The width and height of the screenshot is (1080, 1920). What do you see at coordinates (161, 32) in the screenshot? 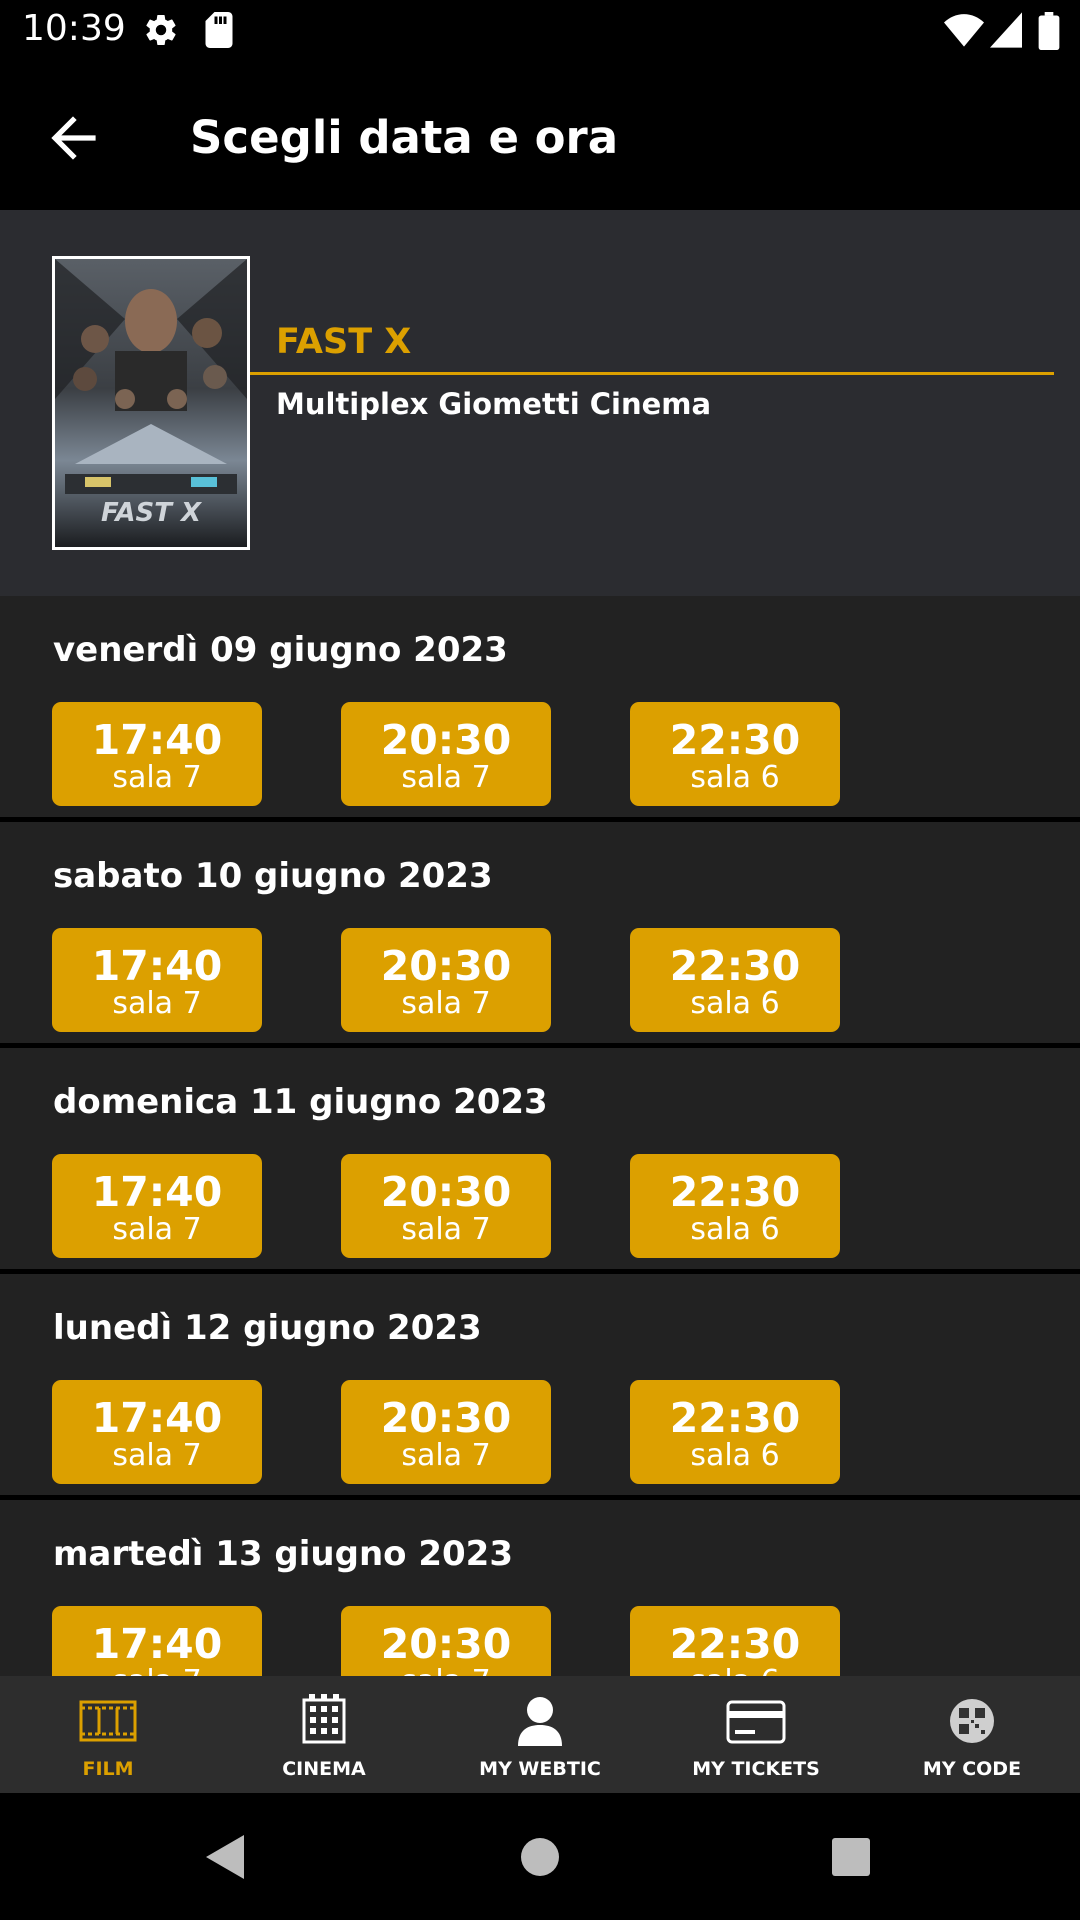
I see `settings-icon` at bounding box center [161, 32].